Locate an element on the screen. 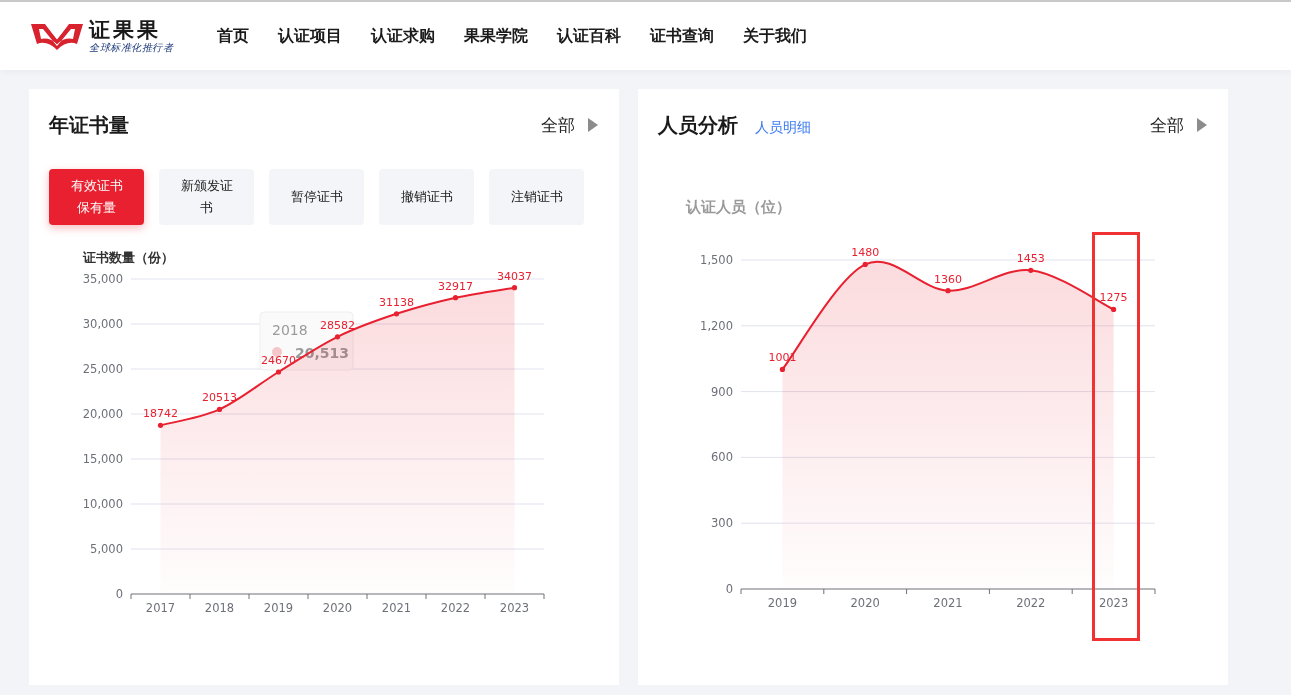 The image size is (1291, 695). axis-tick-label: 20,000 is located at coordinates (102, 414).